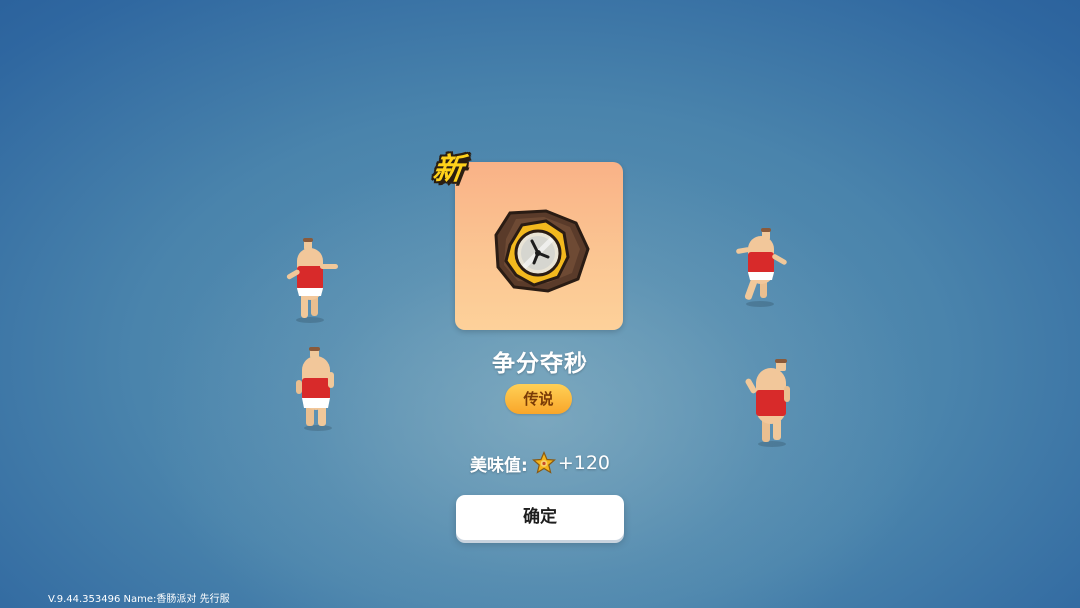 Image resolution: width=1080 pixels, height=608 pixels. I want to click on taste-label: 美味值:, so click(499, 465).